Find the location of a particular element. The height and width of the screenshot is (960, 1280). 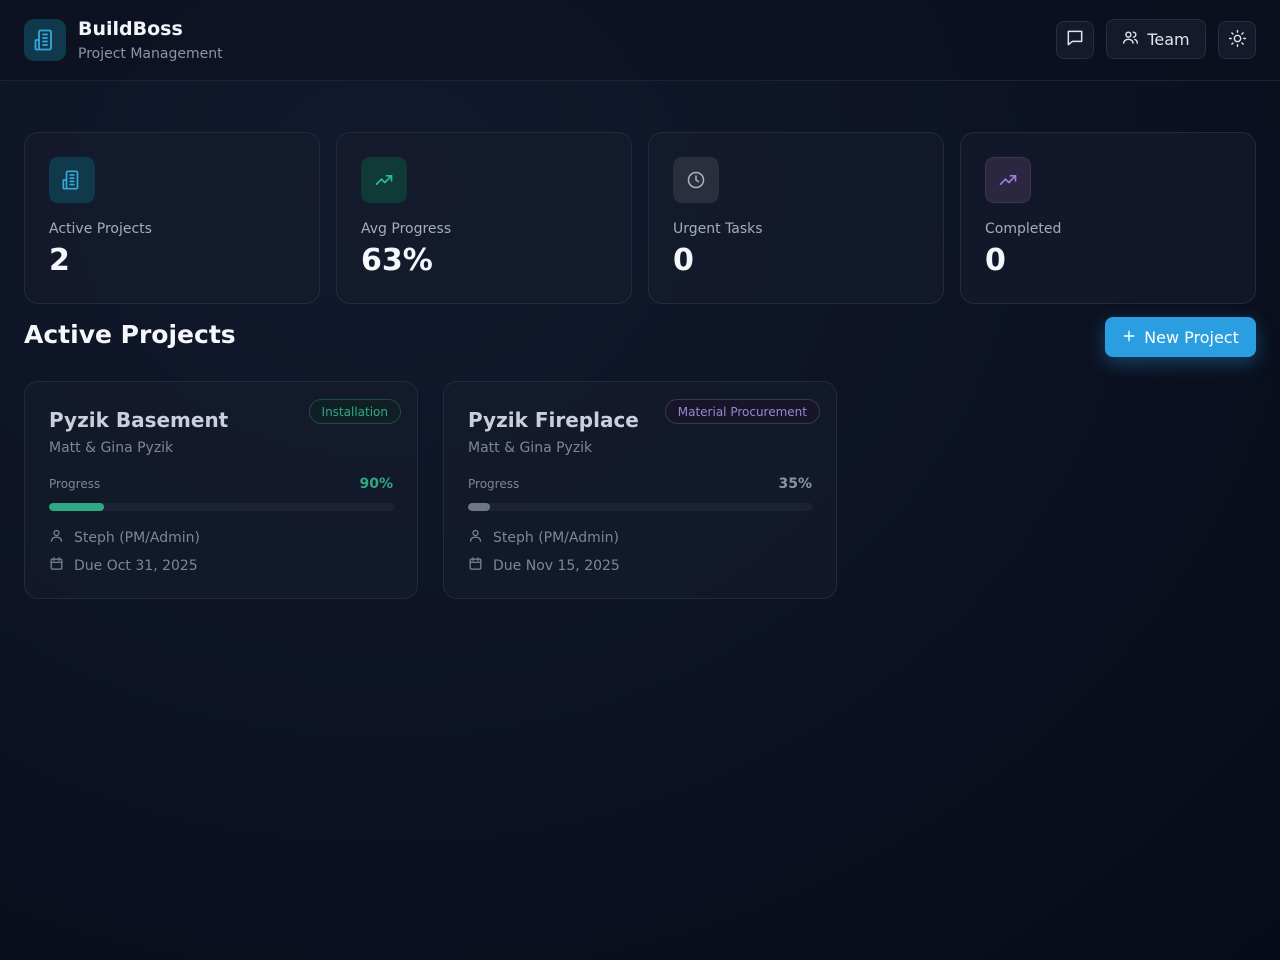

building-icon is located at coordinates (72, 180).